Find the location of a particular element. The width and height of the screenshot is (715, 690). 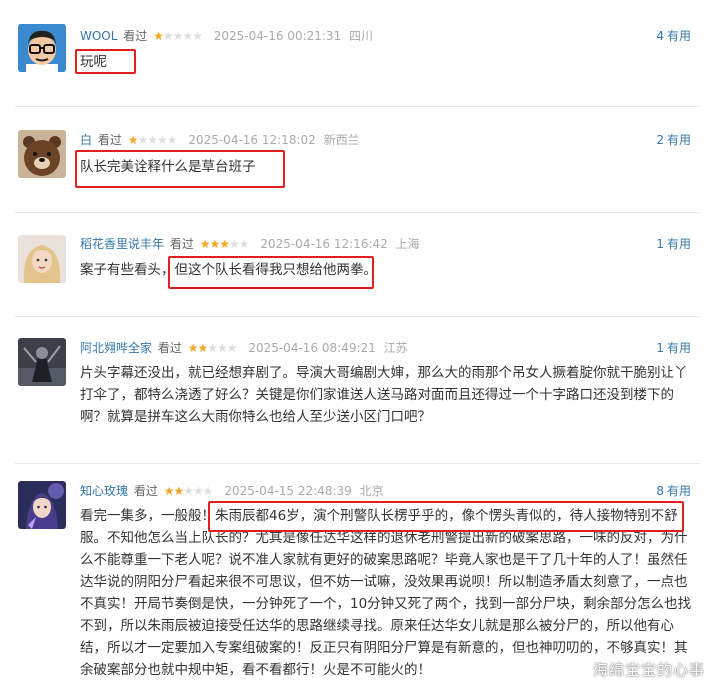

comment-time: 2025-04-16 00:21:31 is located at coordinates (277, 36).